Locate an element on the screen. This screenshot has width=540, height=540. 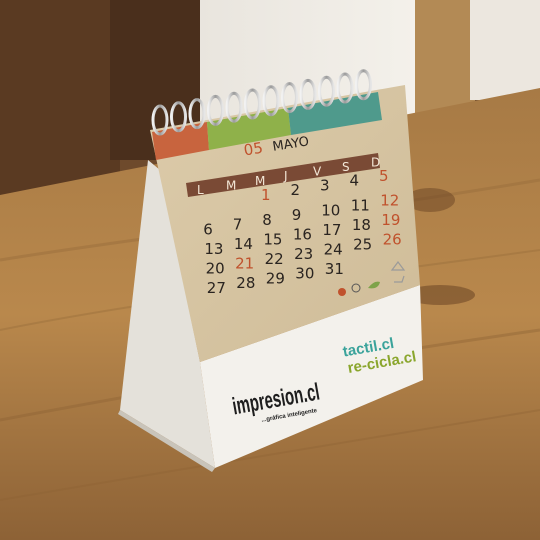
weekday-label: M is located at coordinates (231, 185).